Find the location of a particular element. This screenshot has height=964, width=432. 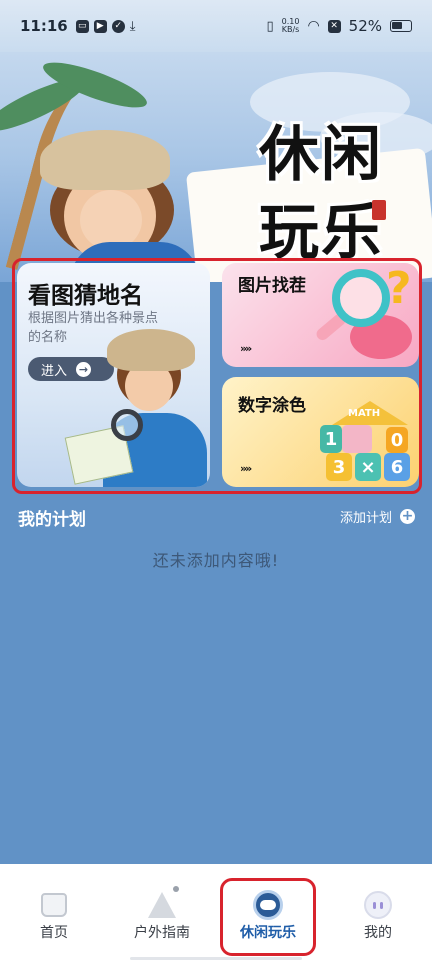

tab-home: 首页 is located at coordinates (54, 914).